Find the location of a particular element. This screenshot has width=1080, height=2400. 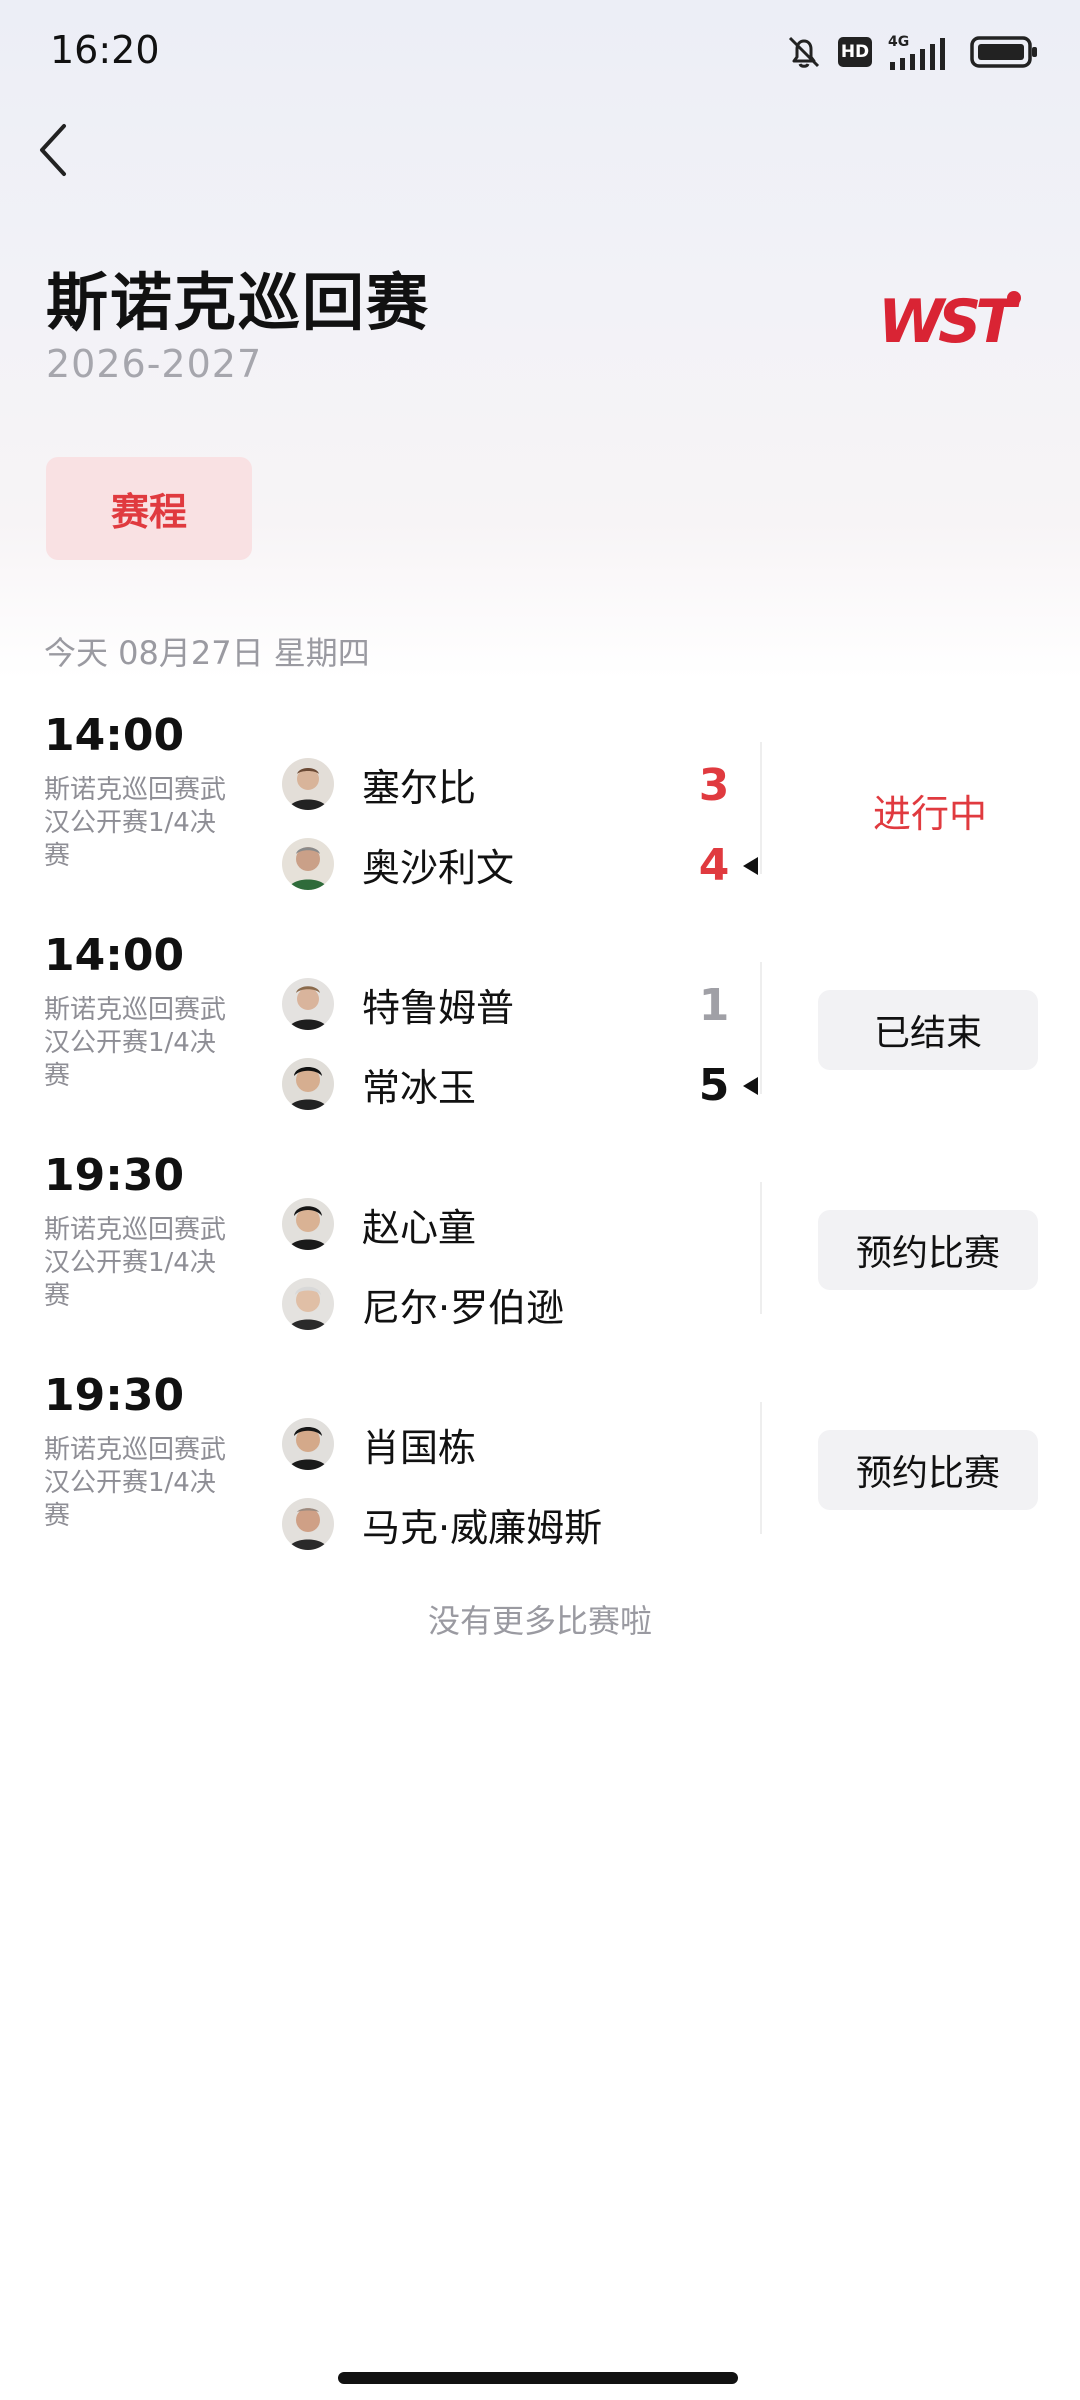

match-row: 14:00 斯诺克巡回赛武汉公开赛1/4决赛 特鲁姆普 常冰玉 1 5 已结束 is located at coordinates (540, 1035).